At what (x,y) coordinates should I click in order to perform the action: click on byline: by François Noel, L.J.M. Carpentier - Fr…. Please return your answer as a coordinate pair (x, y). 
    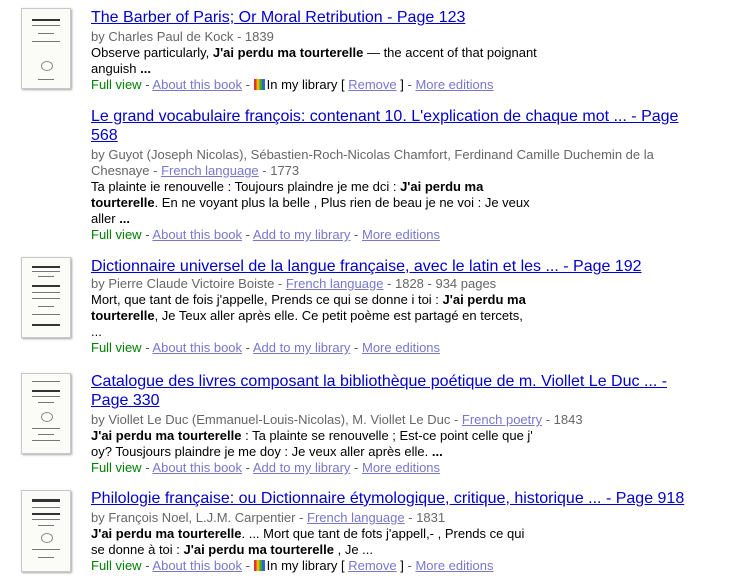
    Looking at the image, I should click on (268, 517).